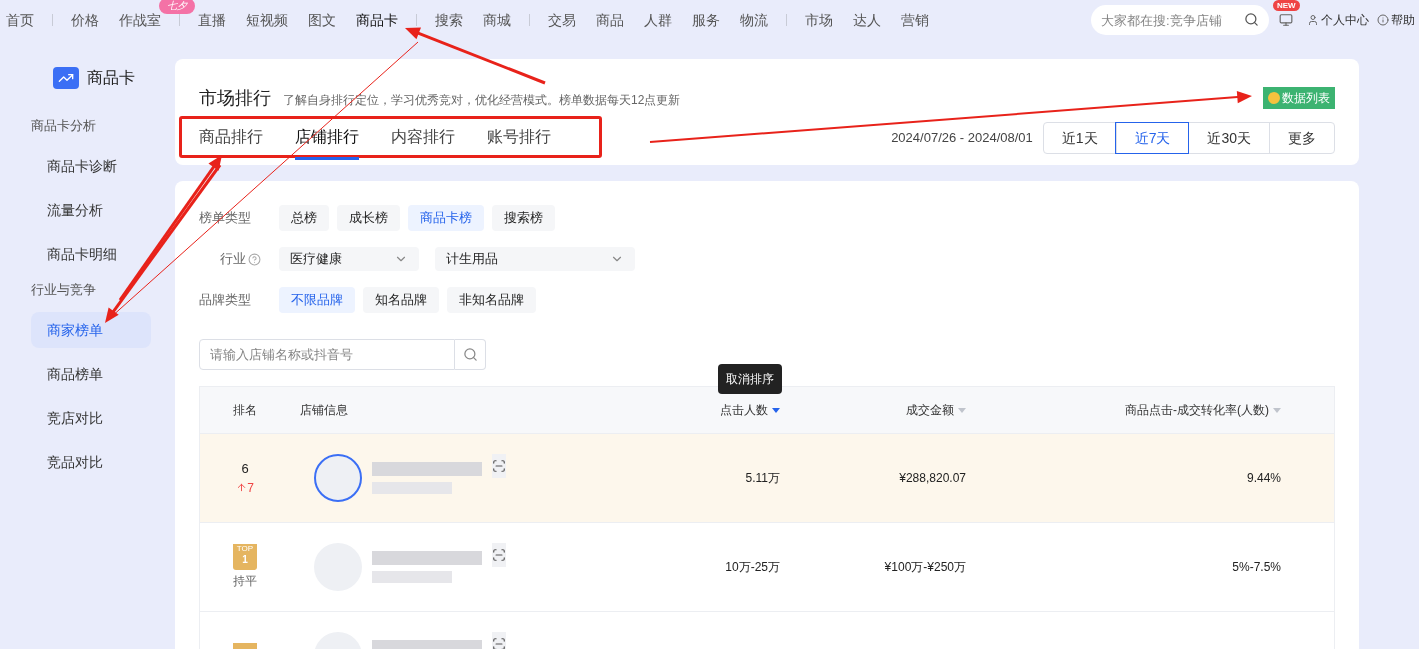 The height and width of the screenshot is (649, 1419). What do you see at coordinates (1383, 20) in the screenshot?
I see `help-icon` at bounding box center [1383, 20].